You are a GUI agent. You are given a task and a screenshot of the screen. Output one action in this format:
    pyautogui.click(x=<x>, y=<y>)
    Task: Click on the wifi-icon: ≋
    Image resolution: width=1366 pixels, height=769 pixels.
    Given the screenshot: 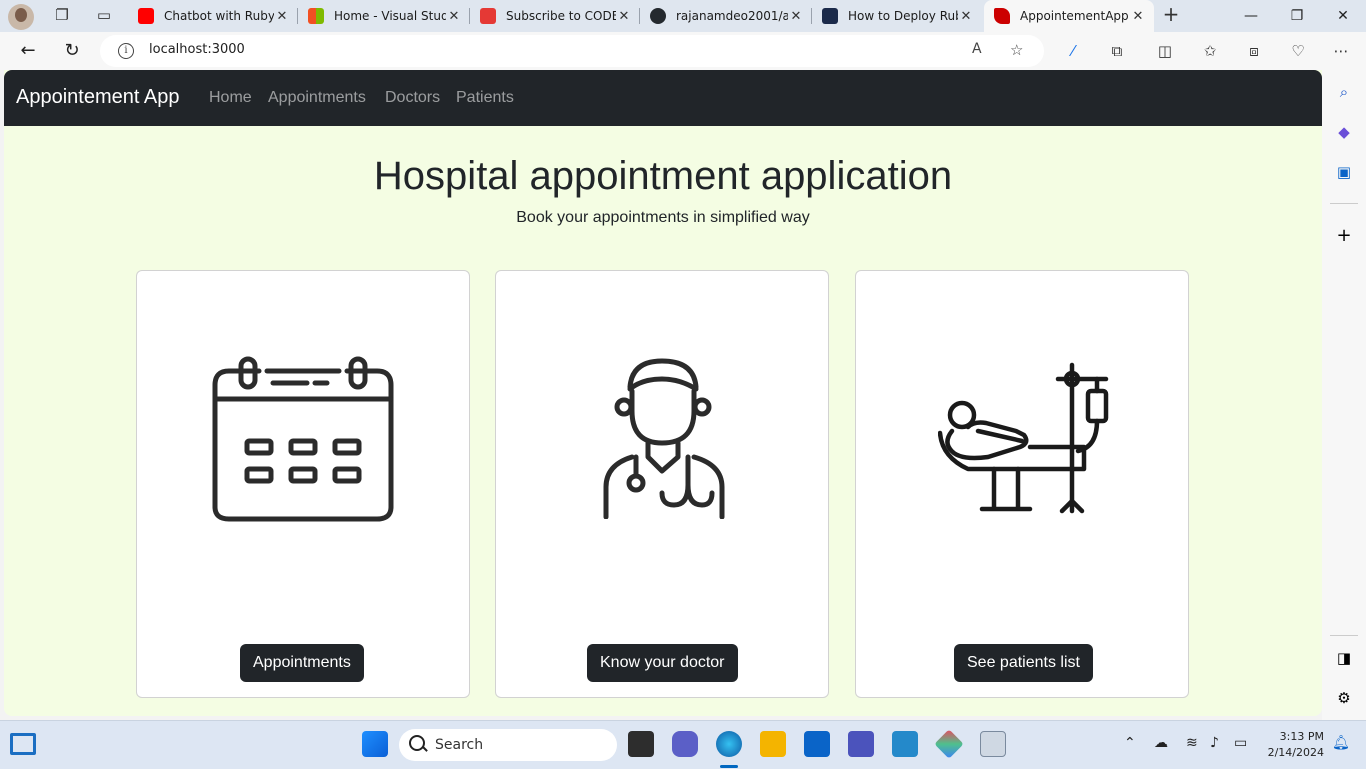 What is the action you would take?
    pyautogui.click(x=1192, y=743)
    